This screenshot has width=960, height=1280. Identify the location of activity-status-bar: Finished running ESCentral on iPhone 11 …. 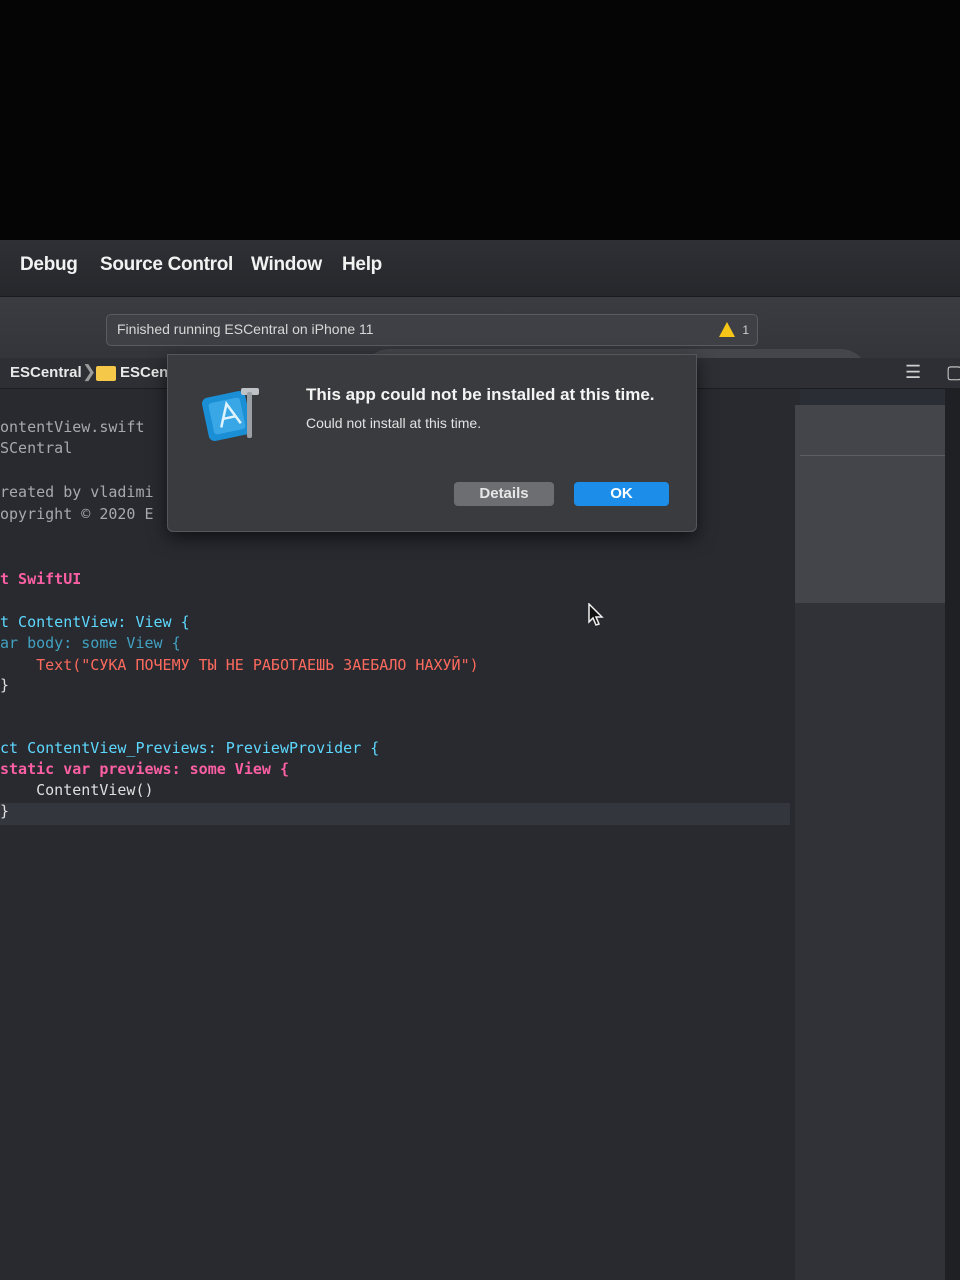
(432, 330).